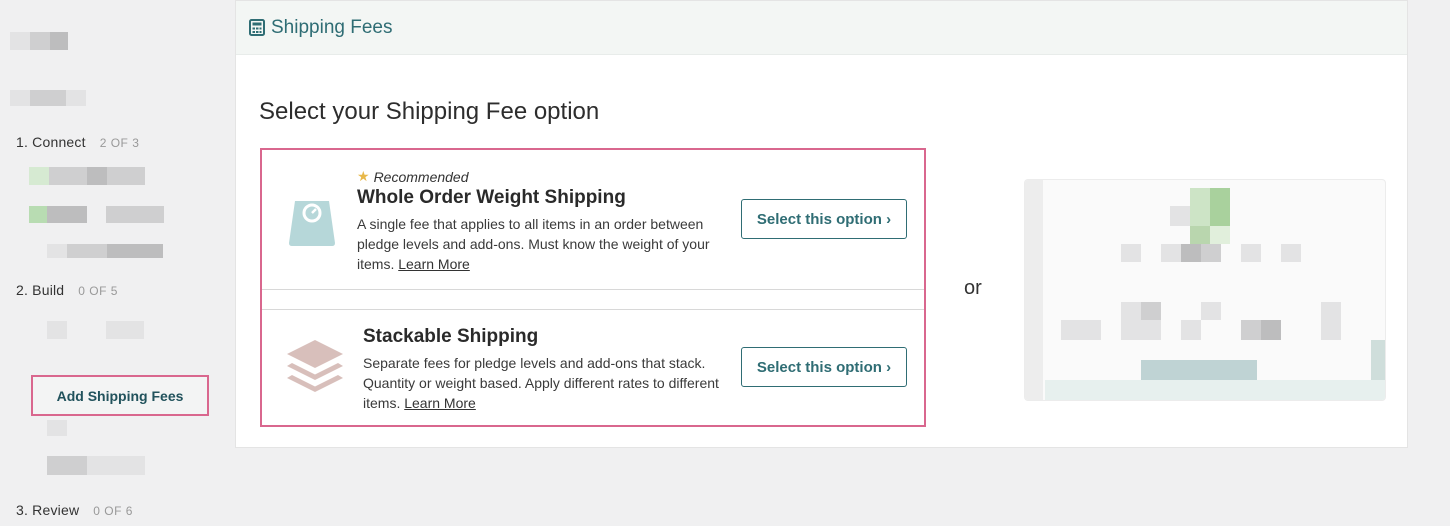 This screenshot has width=1450, height=526. I want to click on step-review: 3. Review 0 OF 6, so click(74, 510).